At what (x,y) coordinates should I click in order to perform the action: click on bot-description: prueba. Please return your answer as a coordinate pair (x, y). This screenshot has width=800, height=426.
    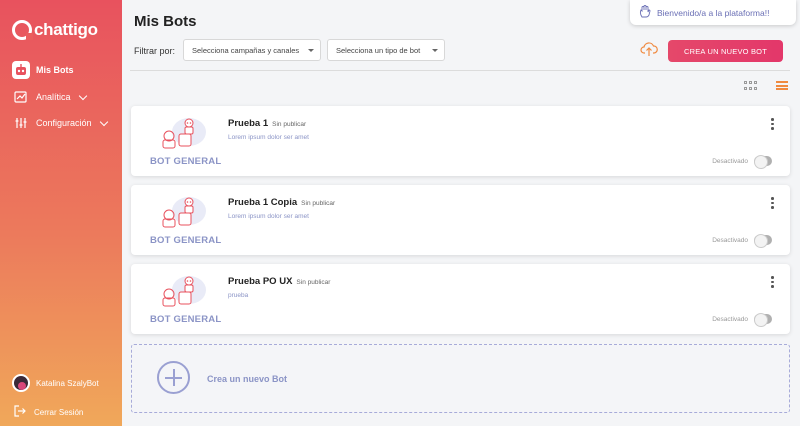
    Looking at the image, I should click on (238, 295).